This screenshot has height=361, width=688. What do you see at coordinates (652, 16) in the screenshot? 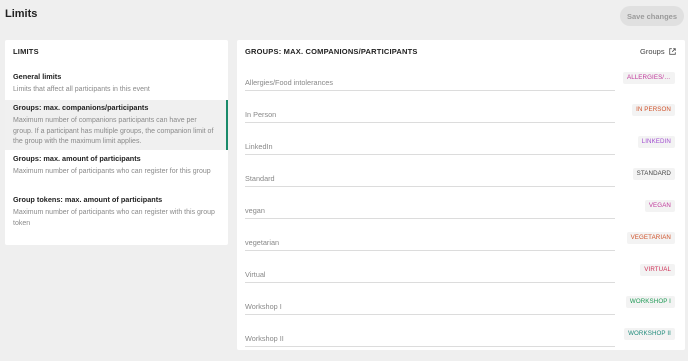
I see `save-changes-button: Save changes` at bounding box center [652, 16].